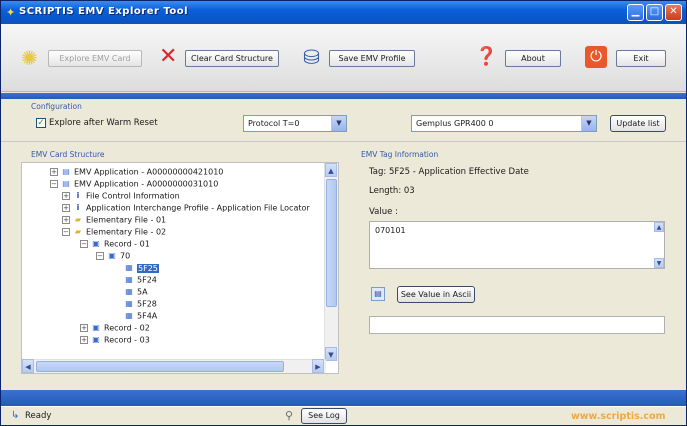 The height and width of the screenshot is (426, 687). I want to click on help-icon: ❓, so click(486, 56).